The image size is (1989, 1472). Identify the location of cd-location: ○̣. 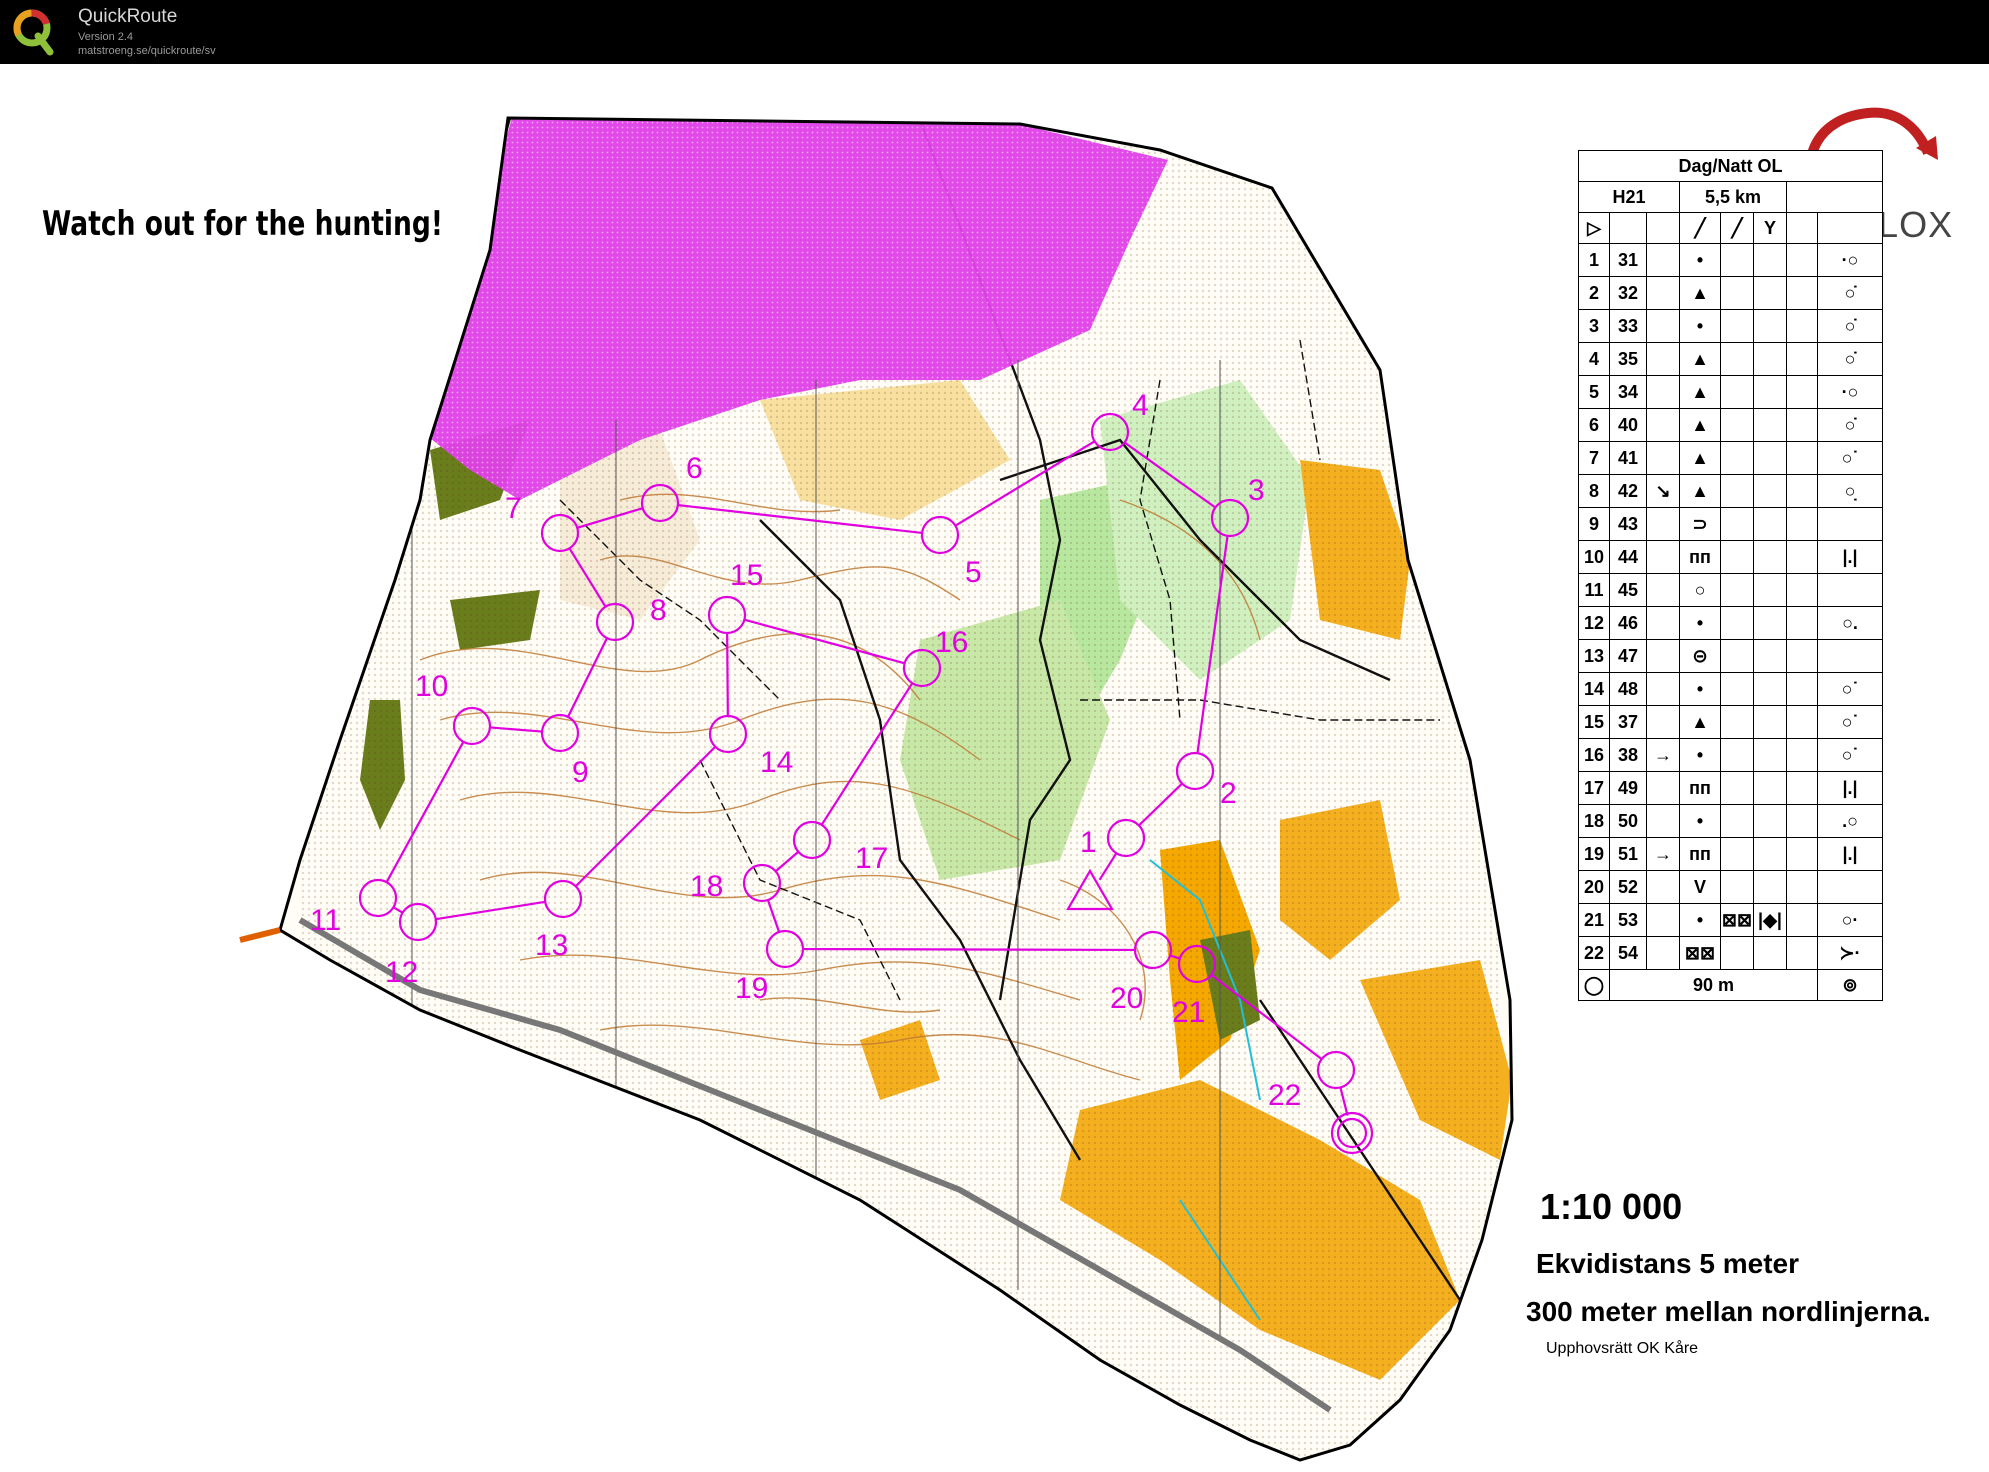
(1850, 491).